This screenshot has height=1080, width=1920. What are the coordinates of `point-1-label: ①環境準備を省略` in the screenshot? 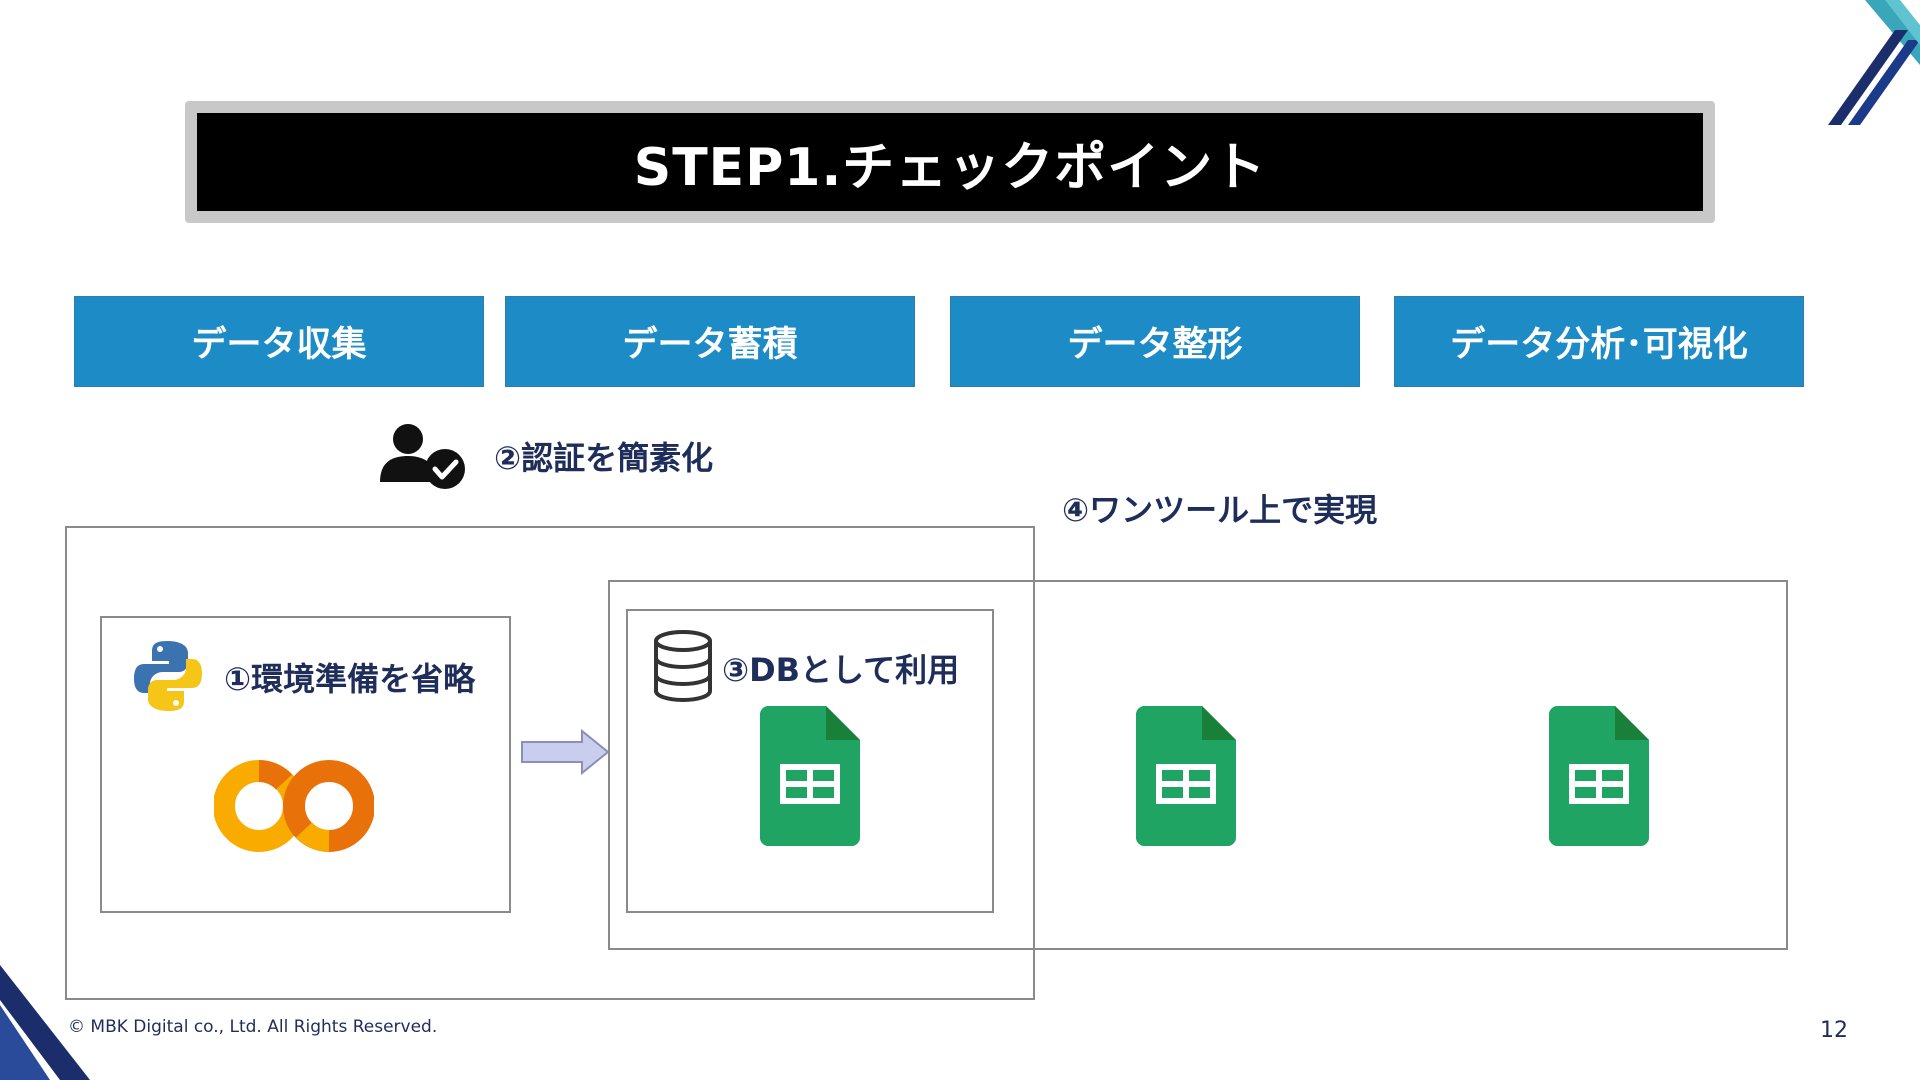 It's located at (350, 679).